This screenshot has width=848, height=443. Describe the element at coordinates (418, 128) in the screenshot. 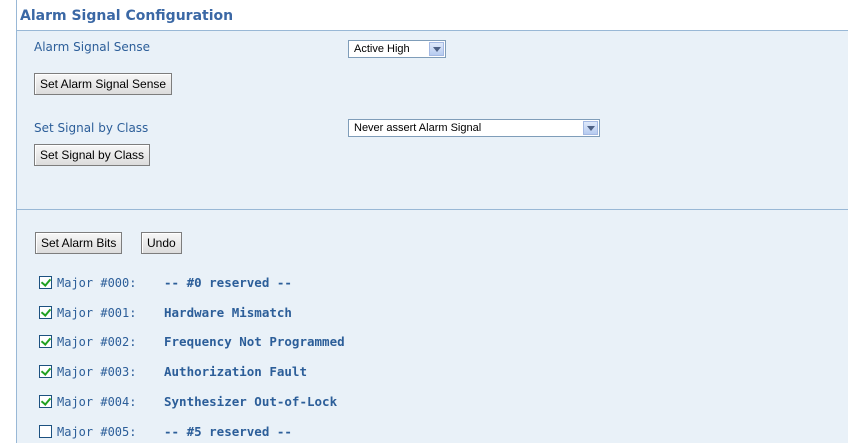

I see `signal-by-class-value: Never assert Alarm Signal` at that location.